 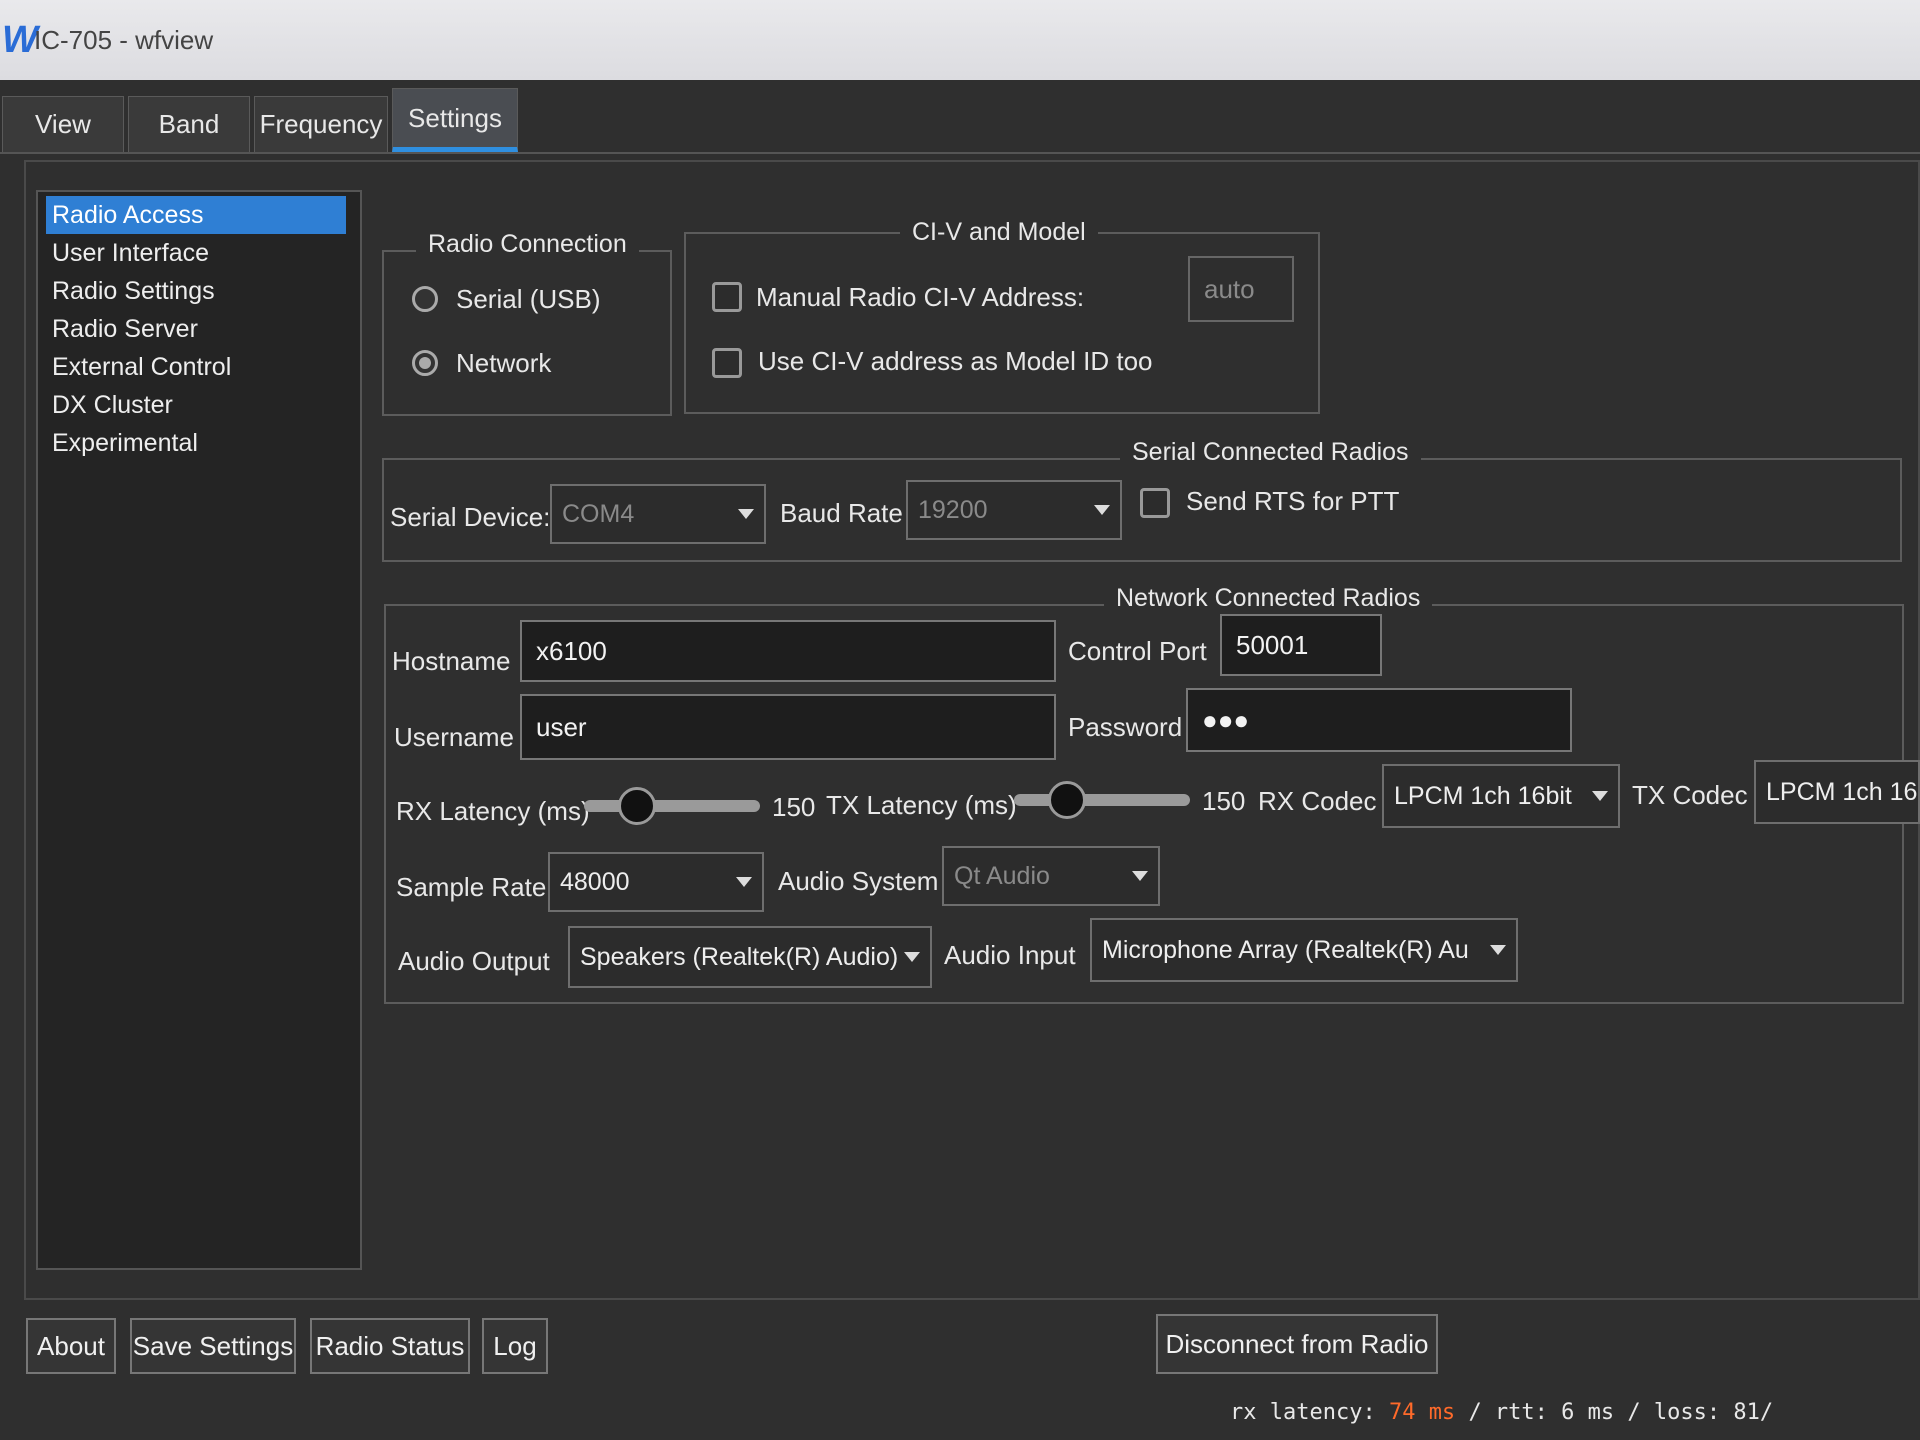 I want to click on rx-codec-value: LPCM 1ch 16bit, so click(x=1483, y=795).